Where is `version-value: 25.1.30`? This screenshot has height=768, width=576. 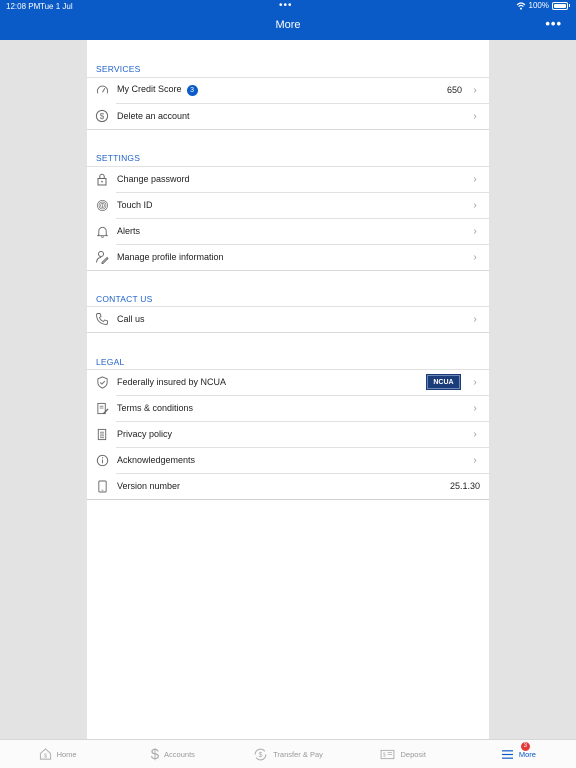
version-value: 25.1.30 is located at coordinates (464, 486).